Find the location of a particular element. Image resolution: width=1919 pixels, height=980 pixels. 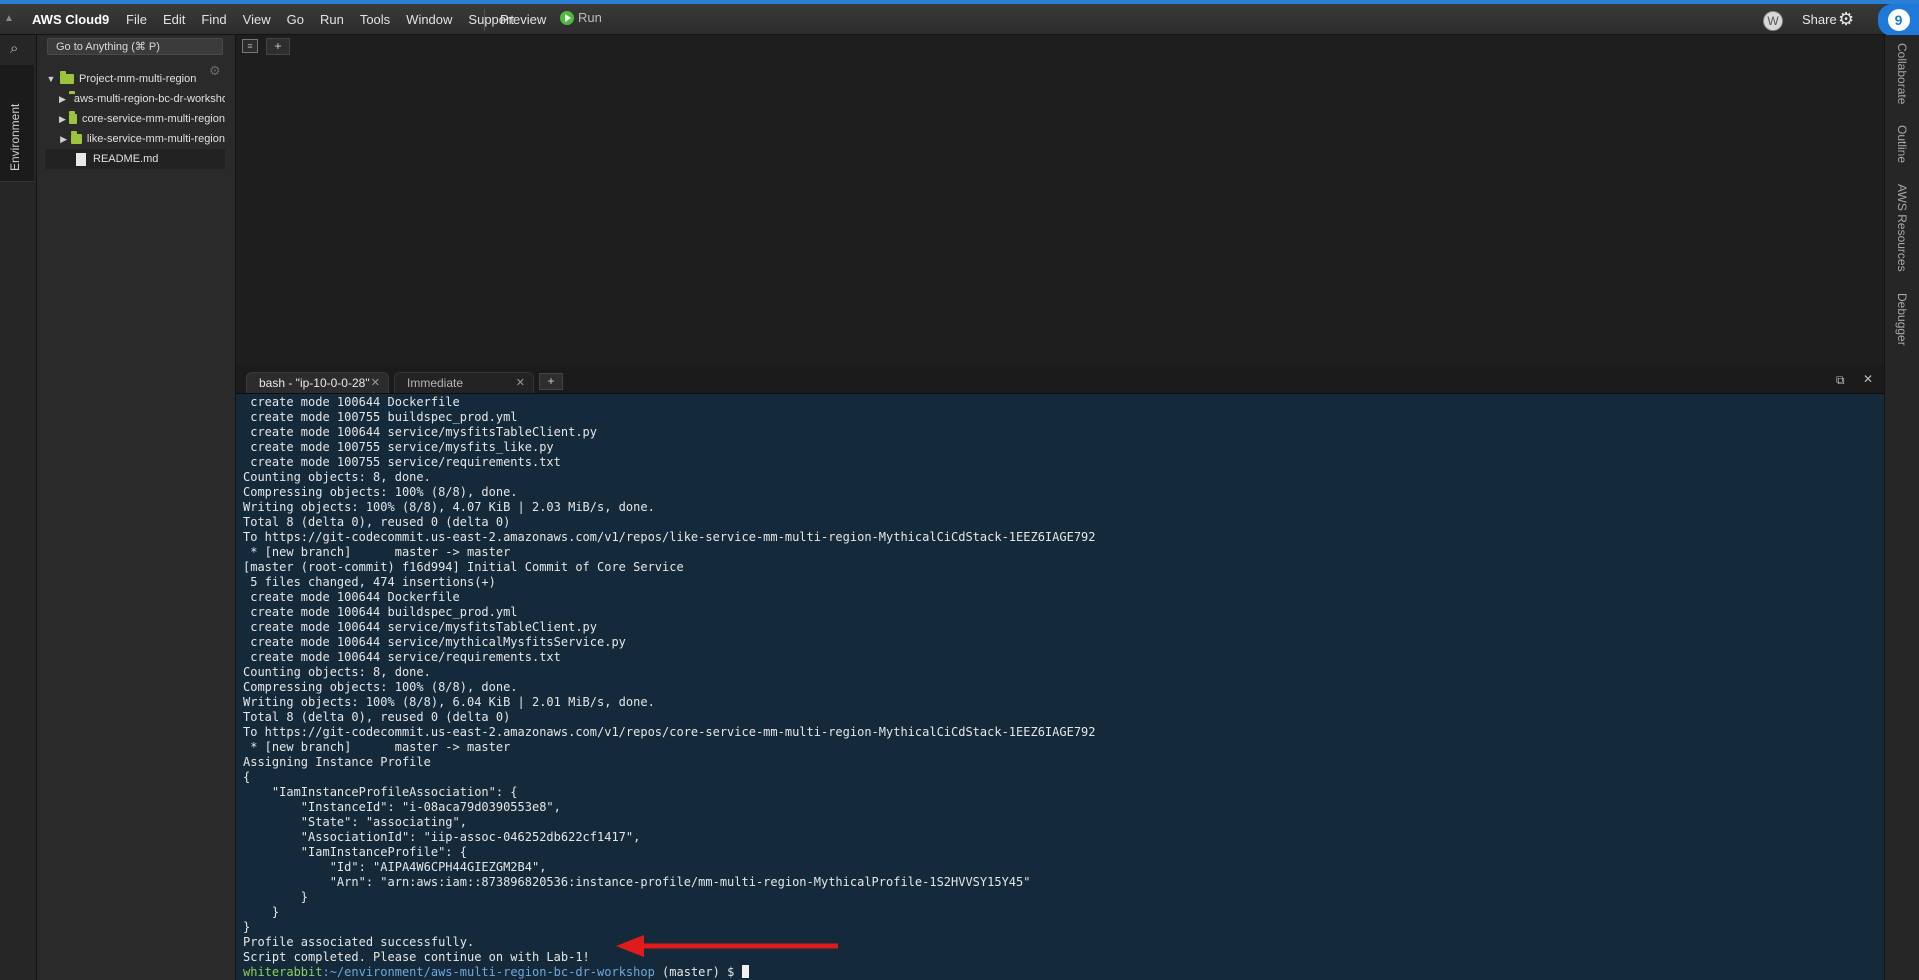

tab-bash-terminal: bash - "ip-10-0-0-28" ✕ is located at coordinates (317, 382).